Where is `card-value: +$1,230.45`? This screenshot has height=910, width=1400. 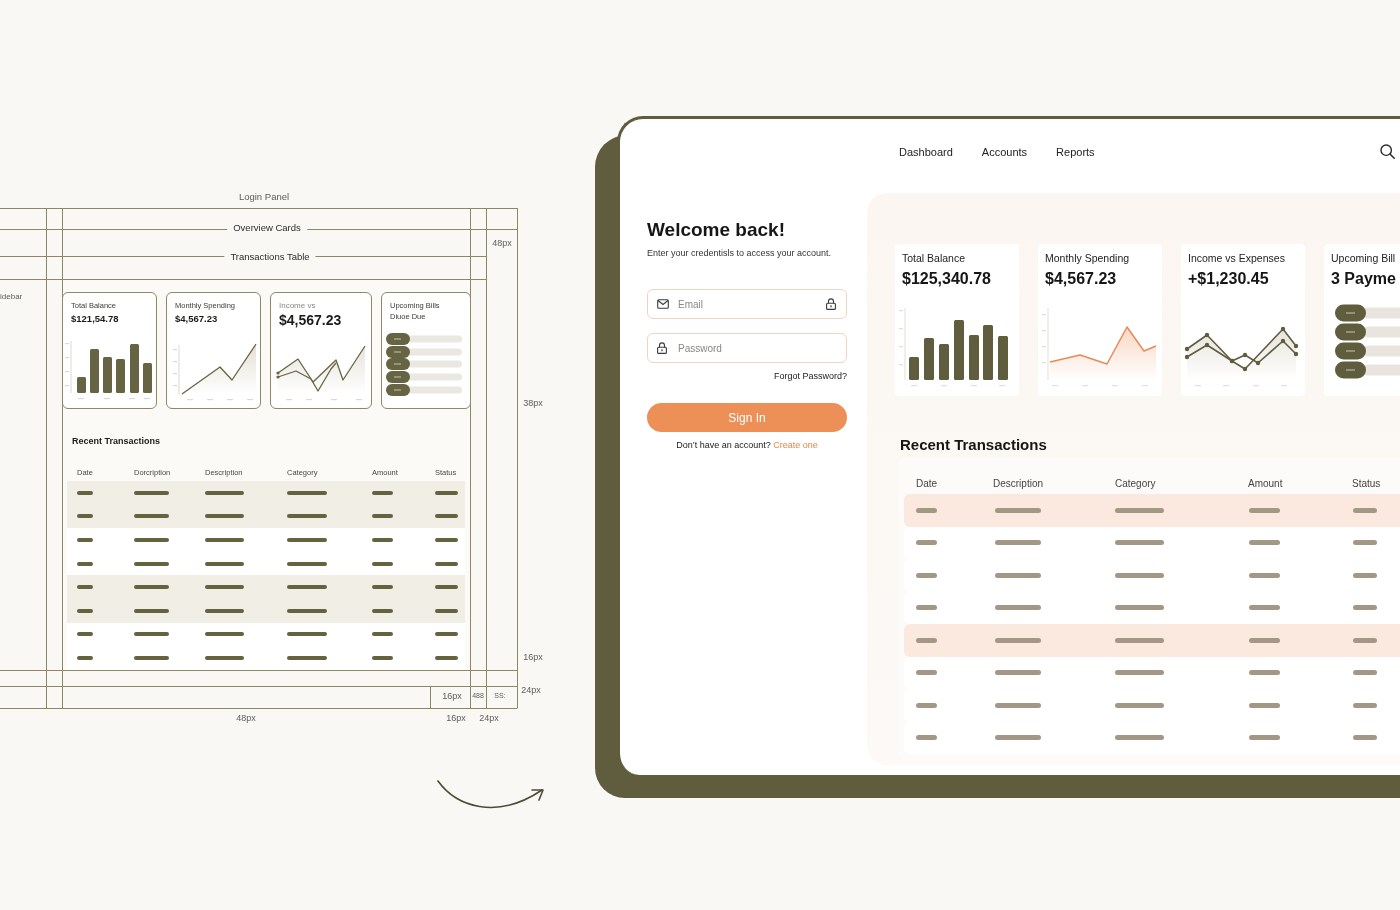
card-value: +$1,230.45 is located at coordinates (1228, 279).